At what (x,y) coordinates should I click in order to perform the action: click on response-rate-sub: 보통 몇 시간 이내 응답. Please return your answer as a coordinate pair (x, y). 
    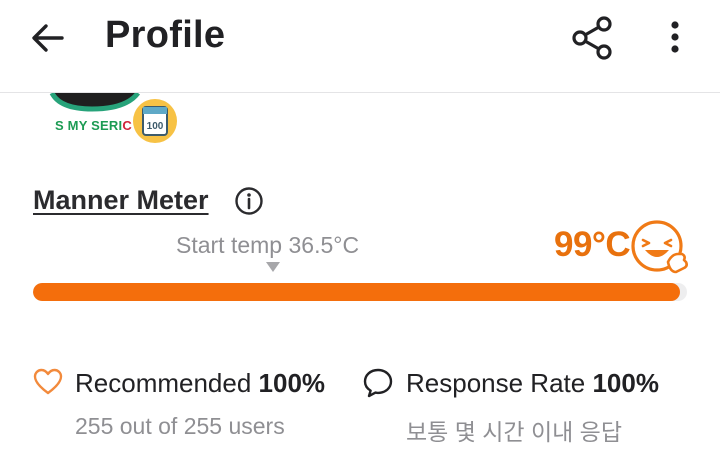
    Looking at the image, I should click on (514, 432).